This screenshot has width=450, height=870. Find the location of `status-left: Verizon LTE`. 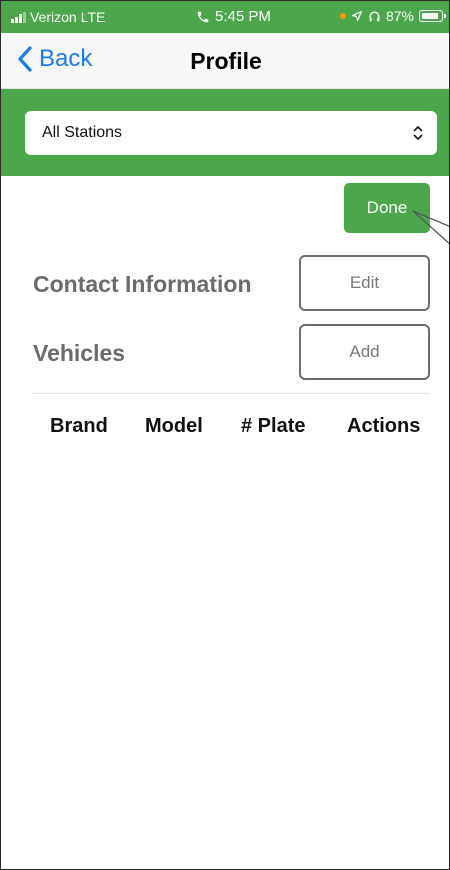

status-left: Verizon LTE is located at coordinates (58, 17).